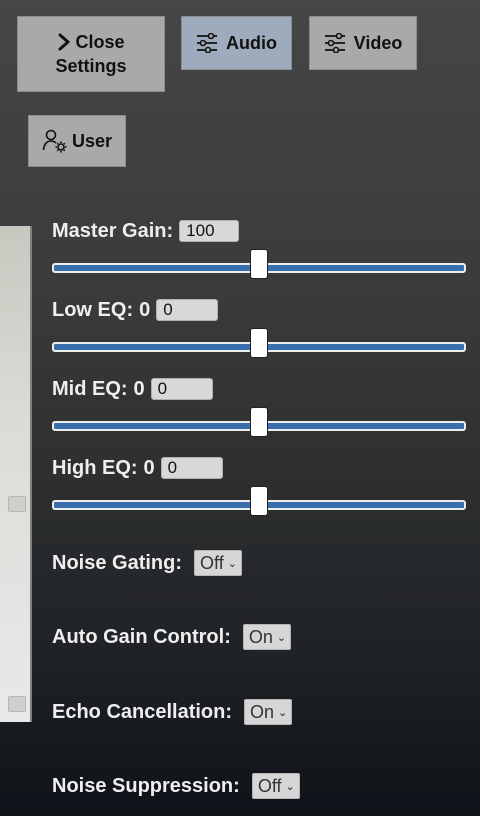 The width and height of the screenshot is (480, 816). Describe the element at coordinates (260, 636) in the screenshot. I see `auto-gain-value: On` at that location.